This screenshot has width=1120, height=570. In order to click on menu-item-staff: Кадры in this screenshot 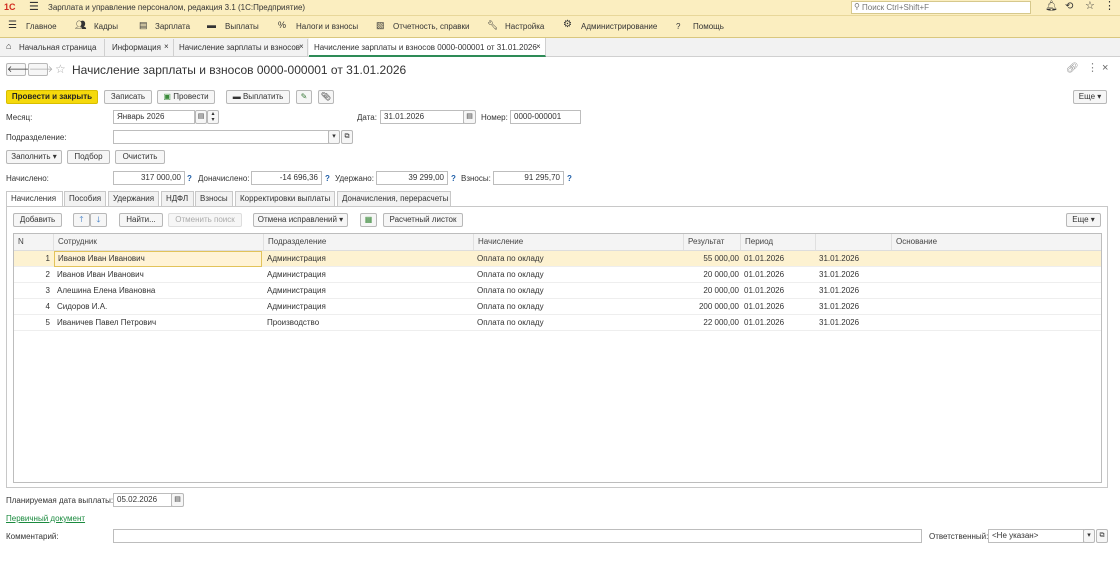, I will do `click(106, 27)`.